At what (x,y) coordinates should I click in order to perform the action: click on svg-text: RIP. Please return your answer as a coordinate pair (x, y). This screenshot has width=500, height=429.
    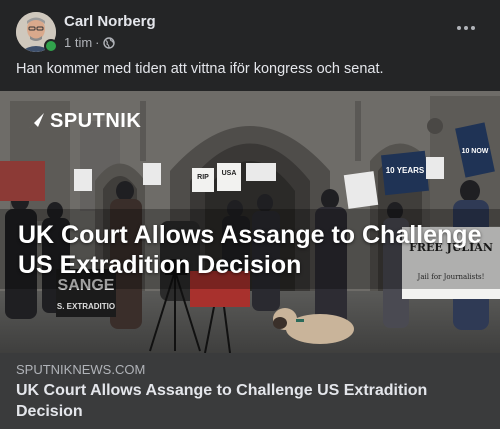
    Looking at the image, I should click on (203, 177).